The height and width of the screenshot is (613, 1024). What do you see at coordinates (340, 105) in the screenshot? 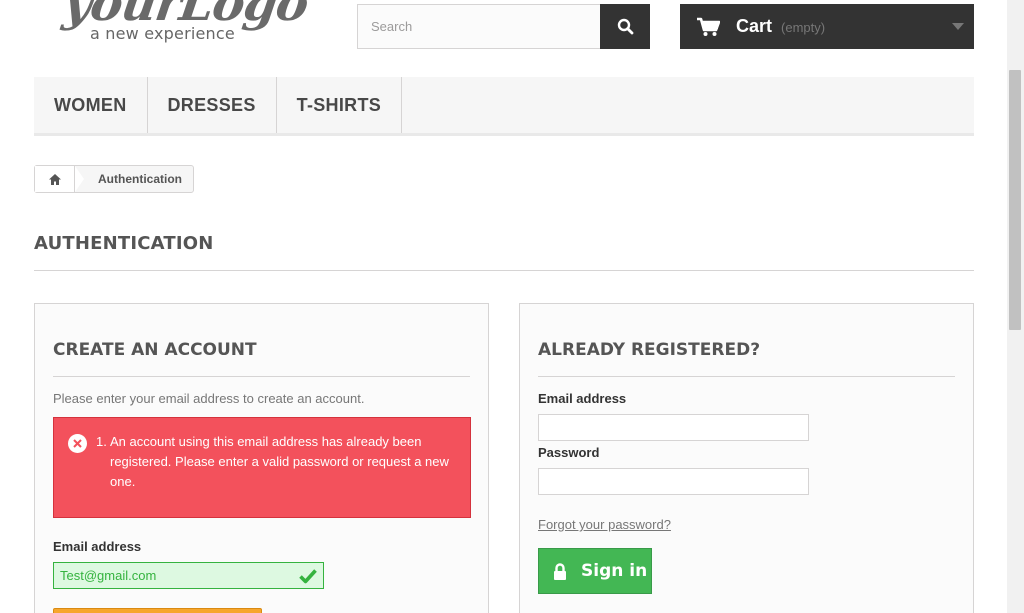
I see `menu-item-t-shirts: T-shirts` at bounding box center [340, 105].